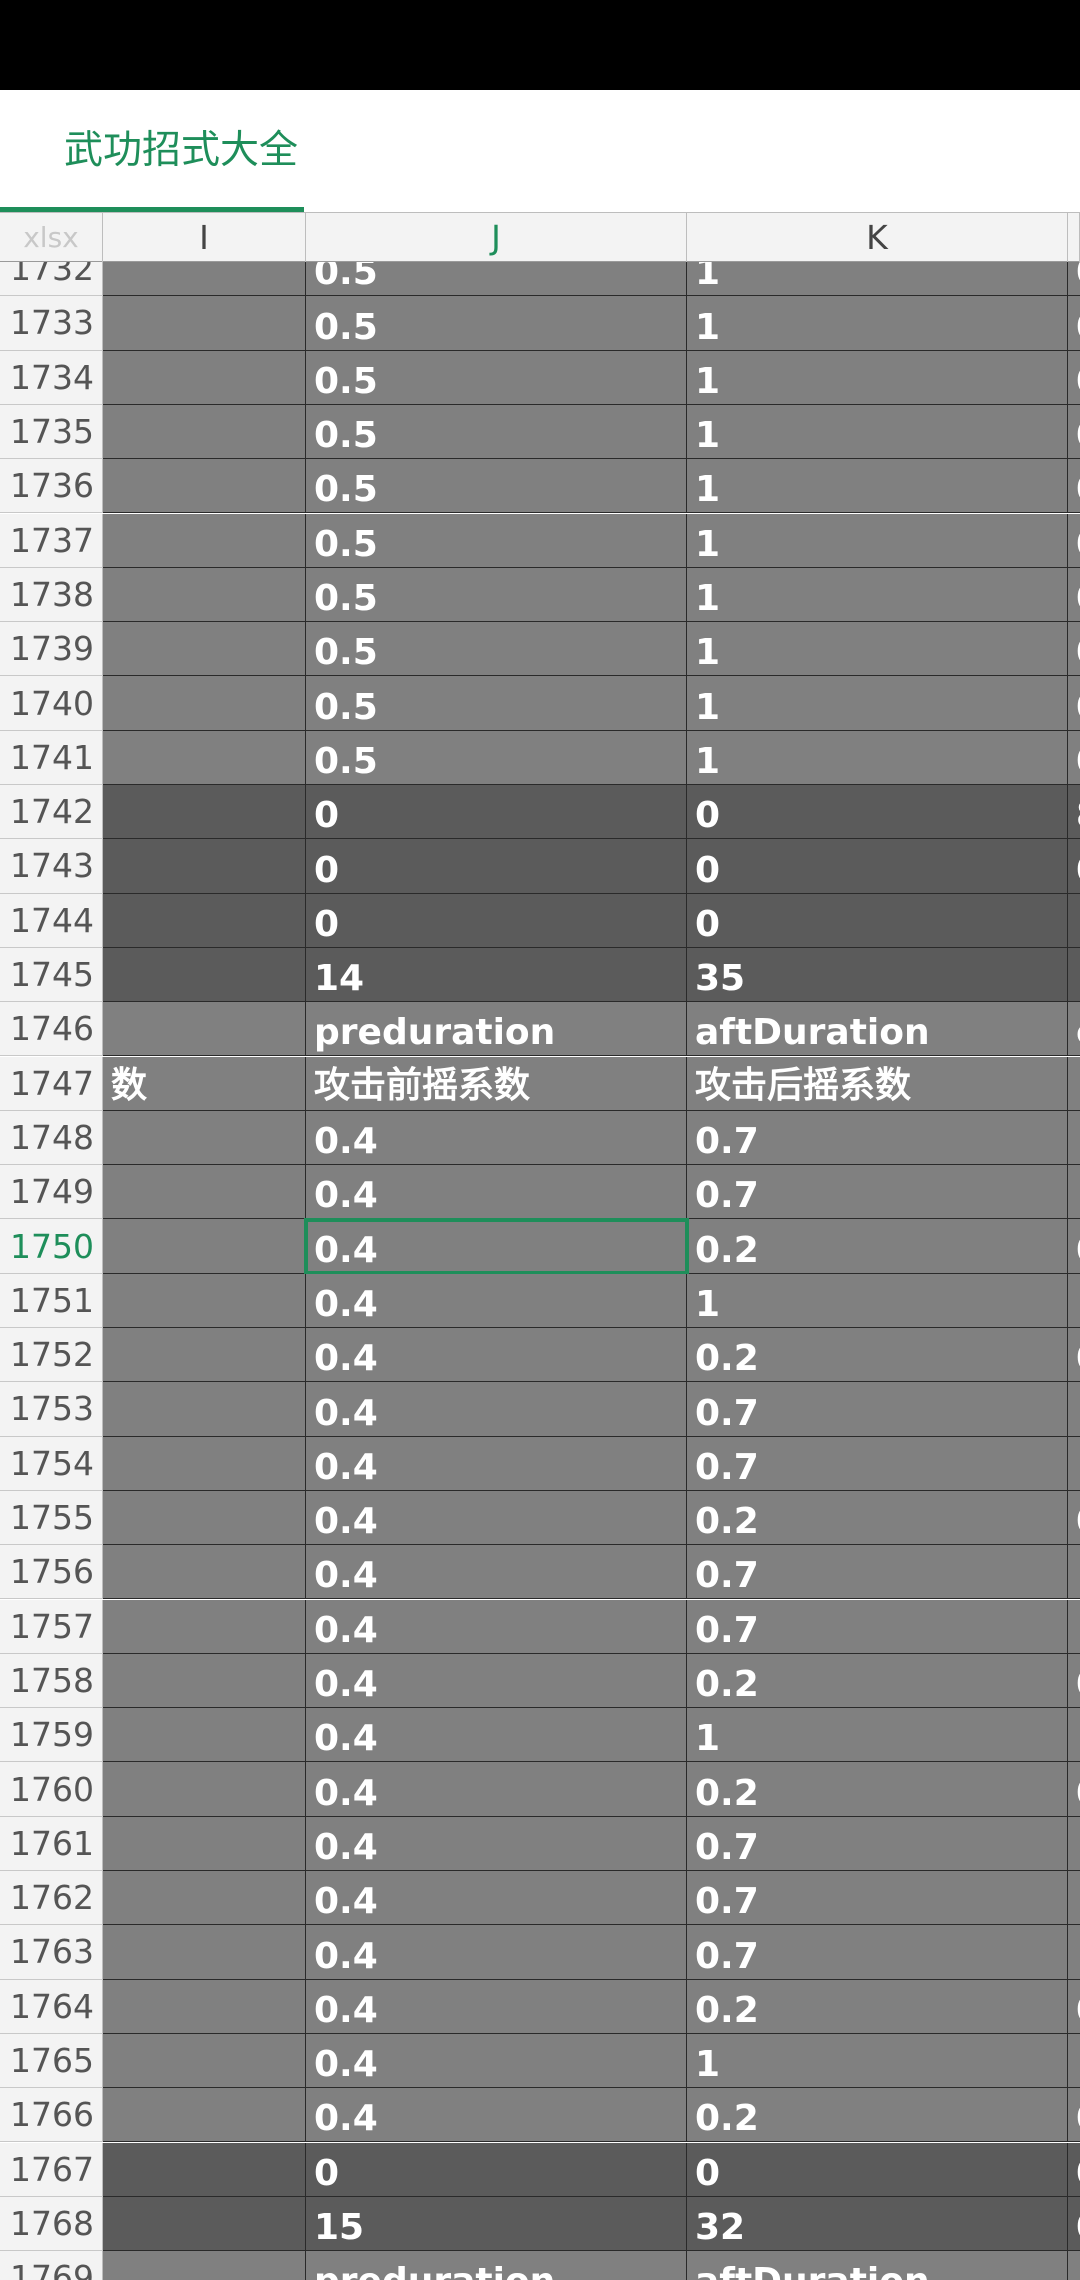  What do you see at coordinates (51, 1300) in the screenshot?
I see `row-number: 1751` at bounding box center [51, 1300].